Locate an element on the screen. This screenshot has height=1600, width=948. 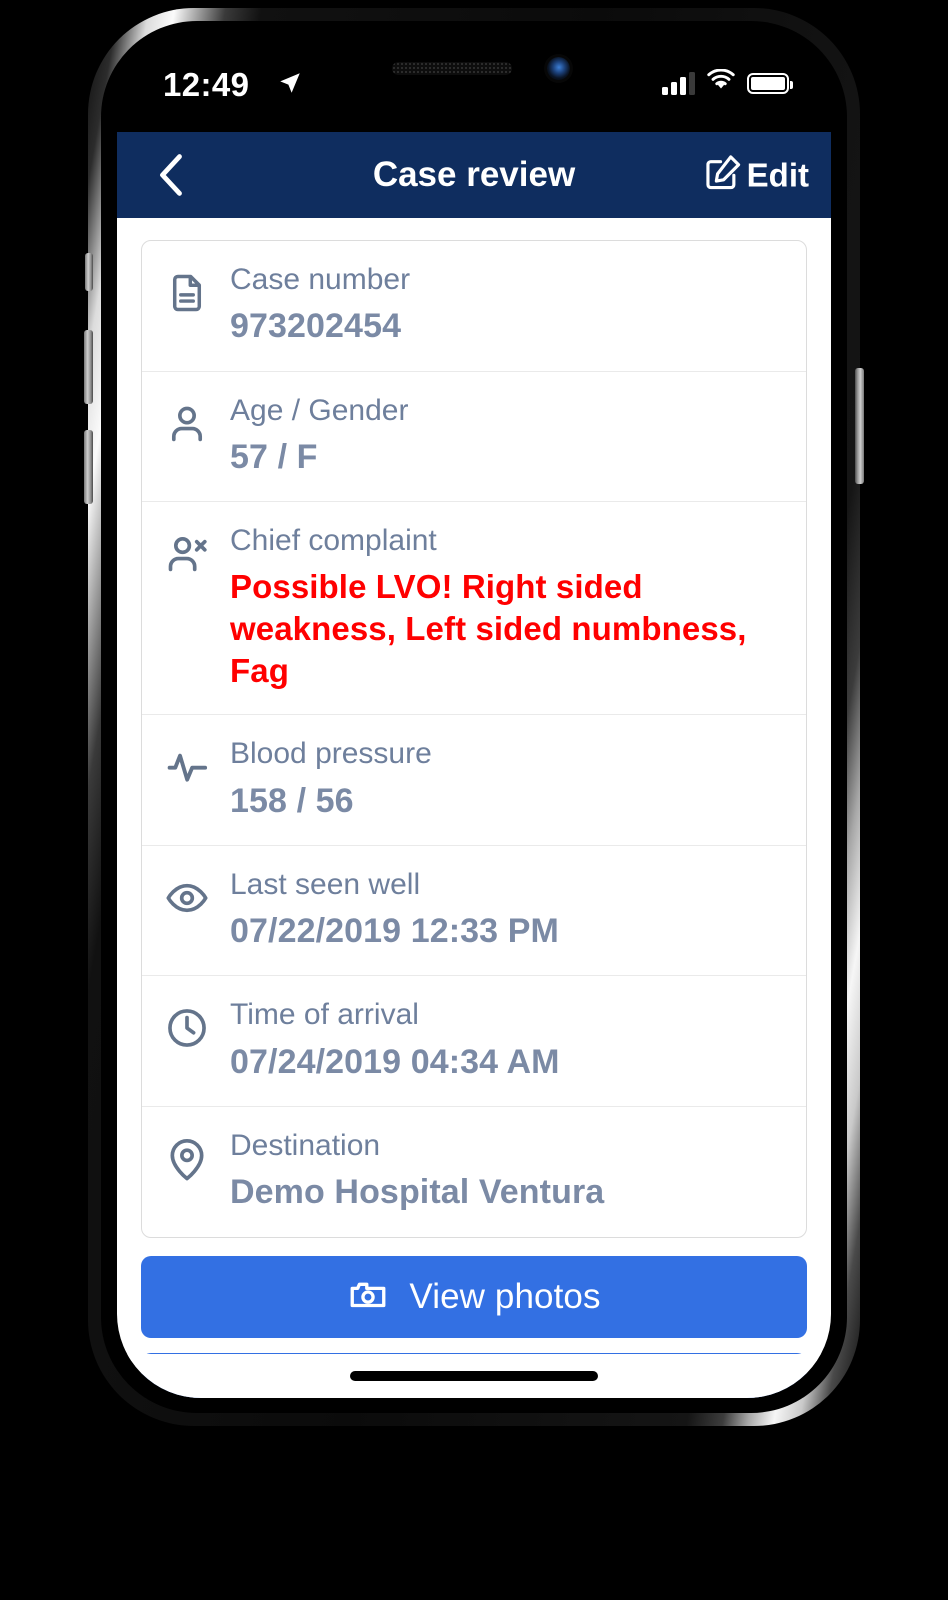
pulse-icon is located at coordinates (187, 762).